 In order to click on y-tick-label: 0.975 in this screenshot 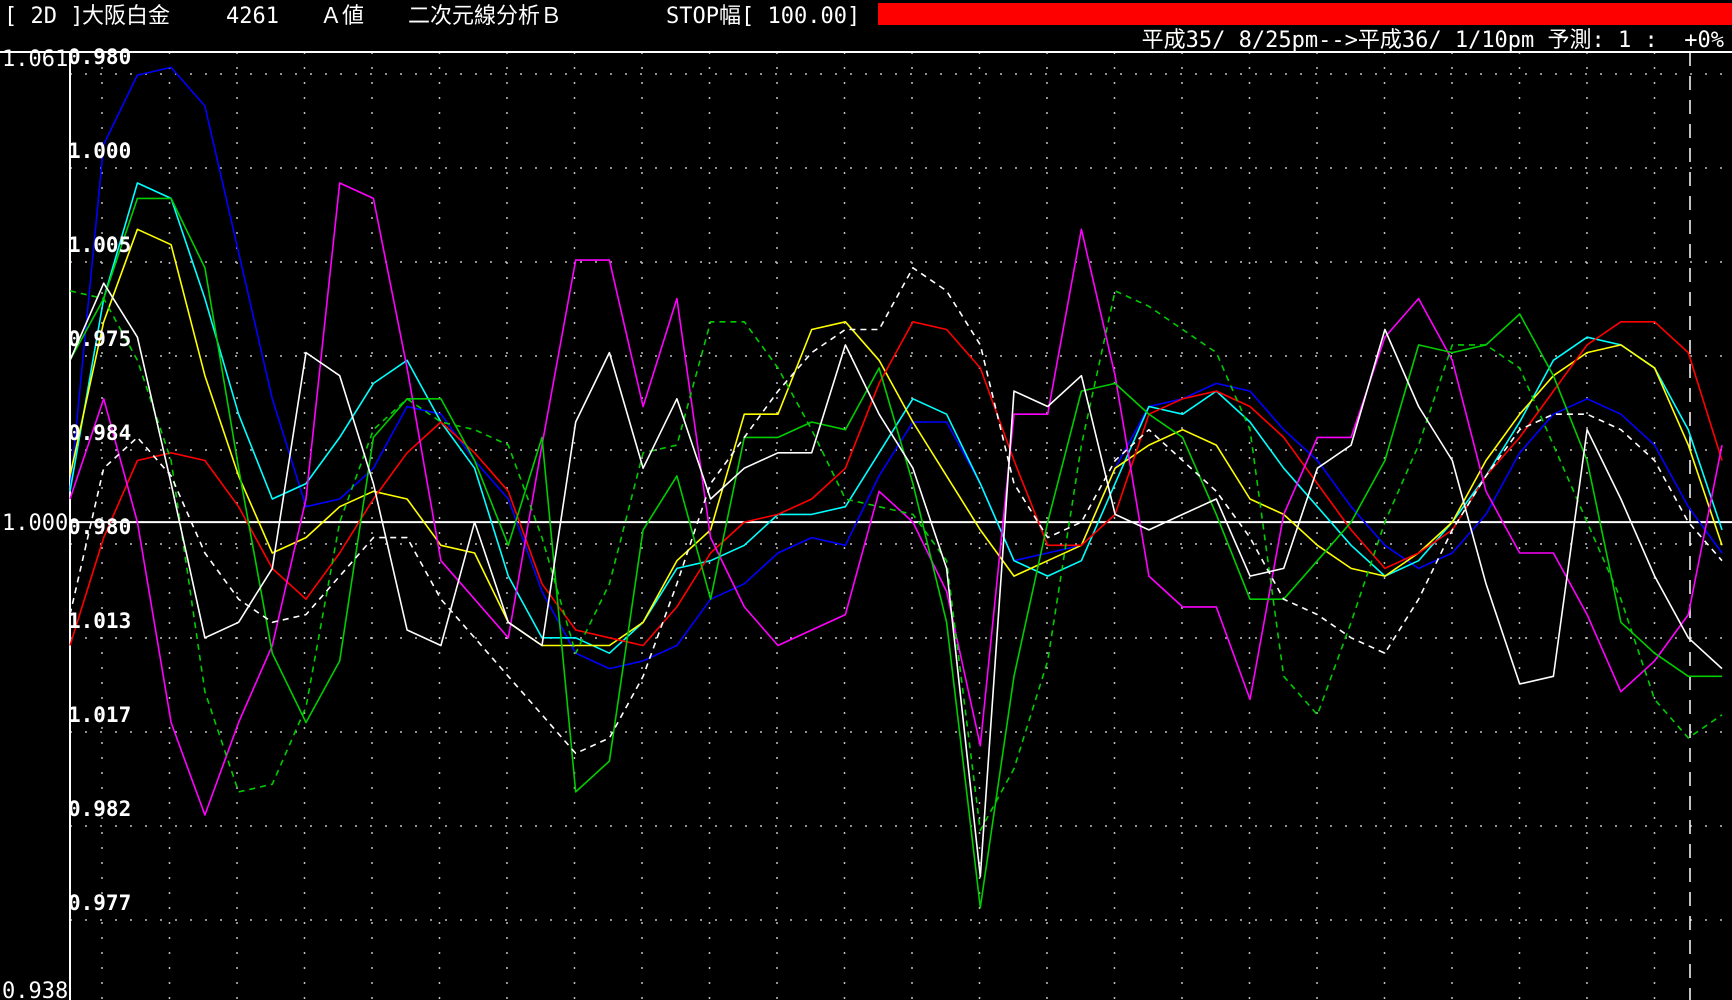, I will do `click(99, 339)`.